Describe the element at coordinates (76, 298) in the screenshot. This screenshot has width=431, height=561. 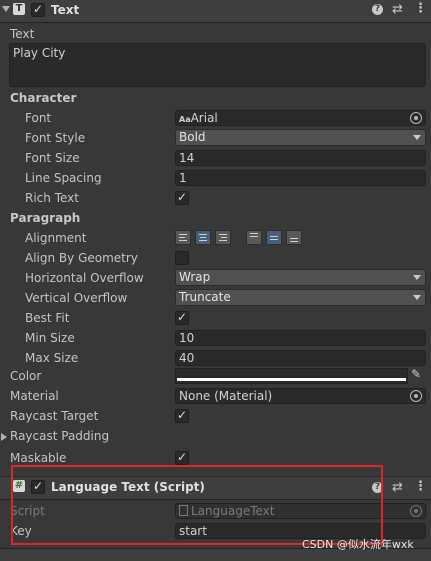
I see `vertical-overflow-label: Vertical Overflow` at that location.